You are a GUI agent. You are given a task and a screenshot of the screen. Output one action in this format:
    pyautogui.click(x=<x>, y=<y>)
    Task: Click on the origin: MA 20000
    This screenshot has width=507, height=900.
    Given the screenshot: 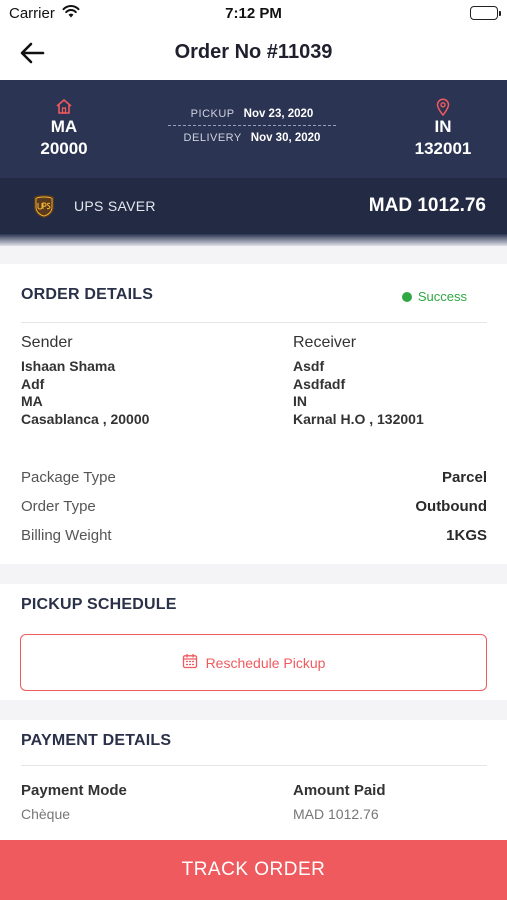 What is the action you would take?
    pyautogui.click(x=64, y=128)
    